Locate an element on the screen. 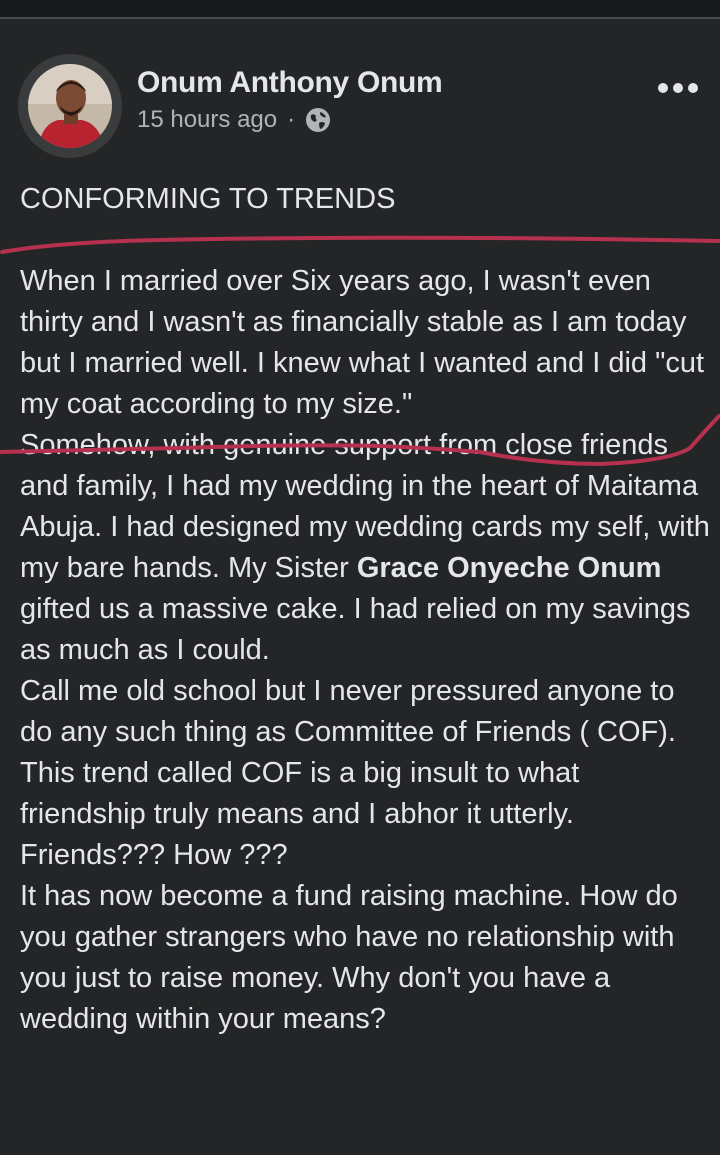 Image resolution: width=720 pixels, height=1155 pixels. avatar-ring is located at coordinates (70, 106).